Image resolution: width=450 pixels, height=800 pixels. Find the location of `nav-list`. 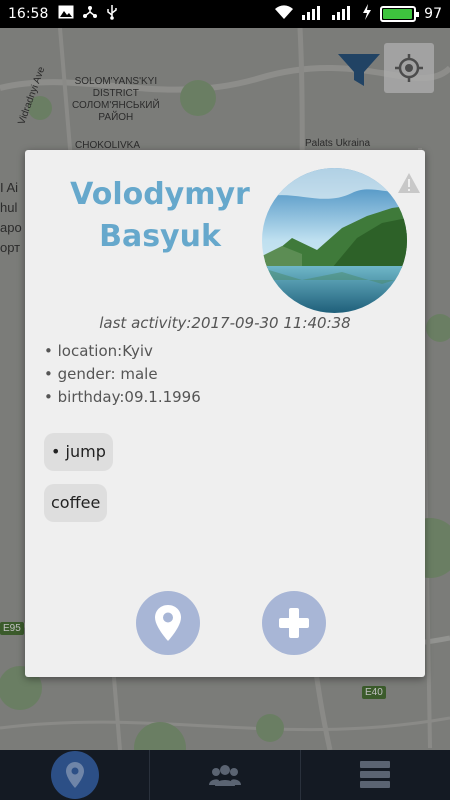

nav-list is located at coordinates (374, 775).